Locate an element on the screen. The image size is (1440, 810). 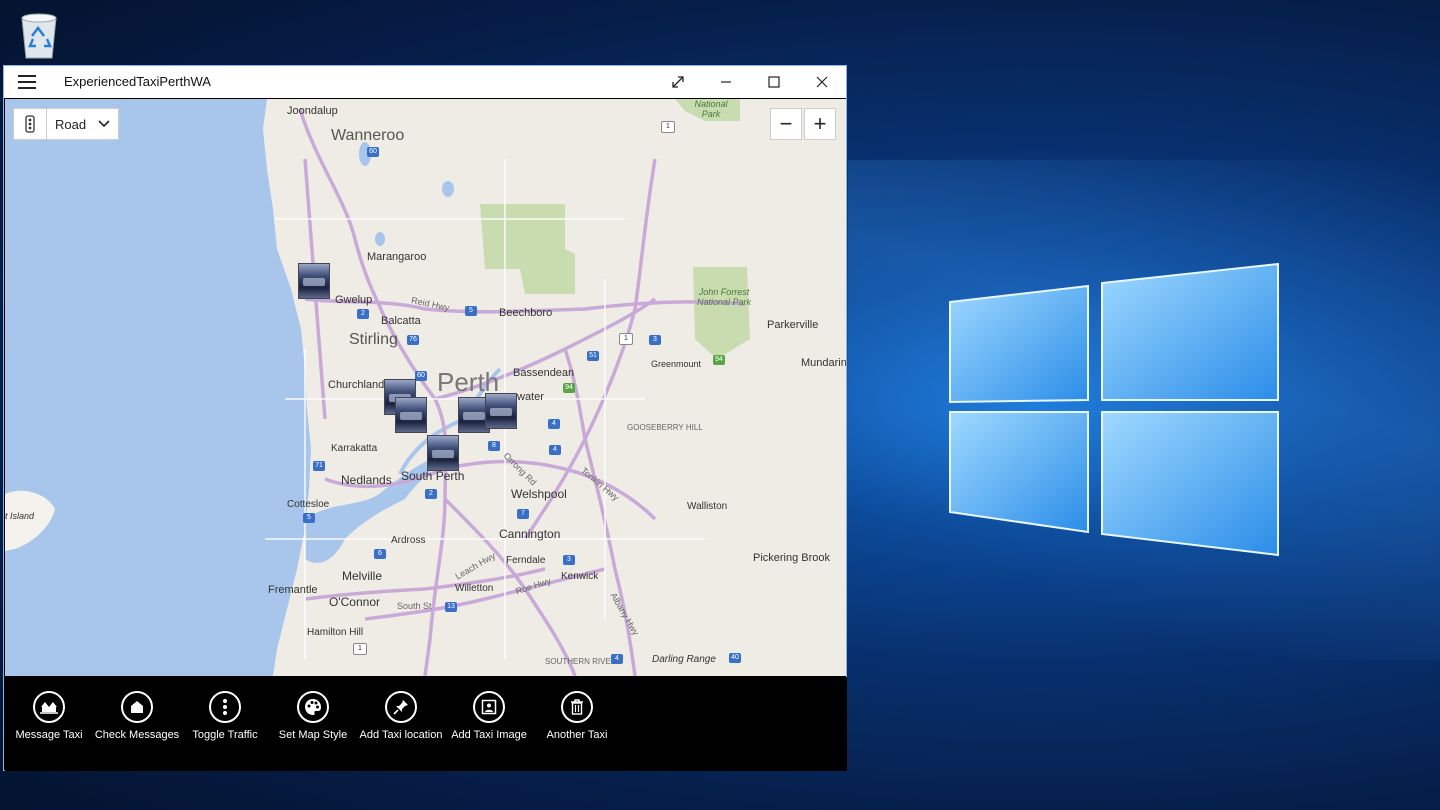
road-shield: 51 is located at coordinates (593, 356).